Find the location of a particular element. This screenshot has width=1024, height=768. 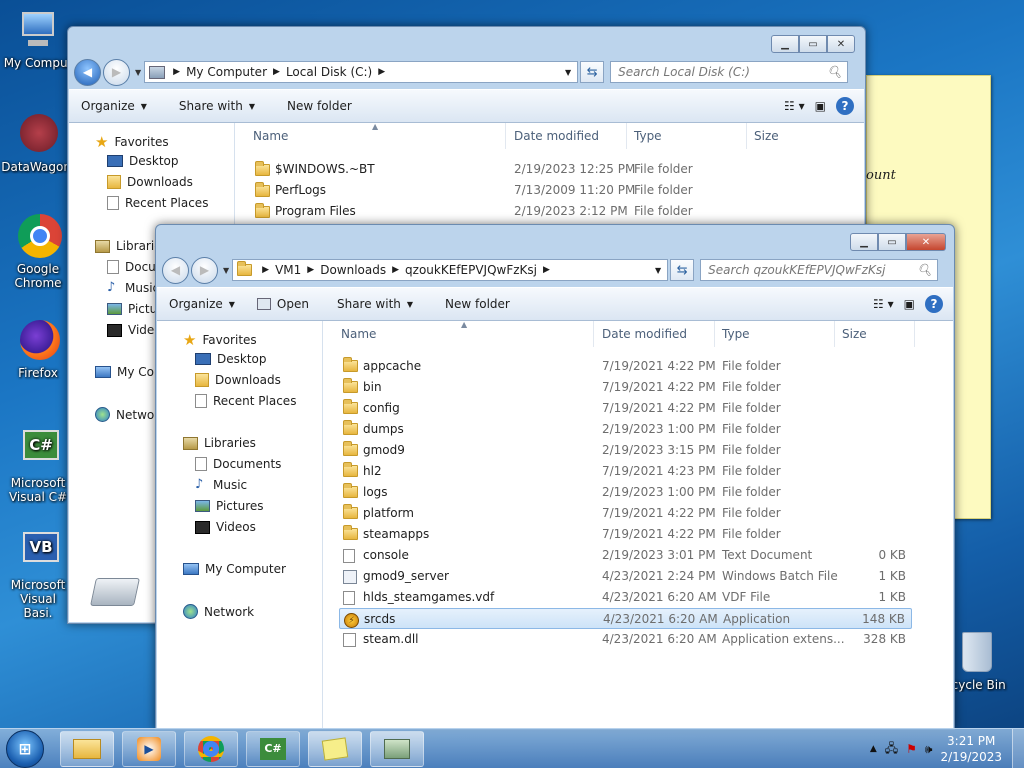

nav-my-computer: My Computer is located at coordinates (234, 569).